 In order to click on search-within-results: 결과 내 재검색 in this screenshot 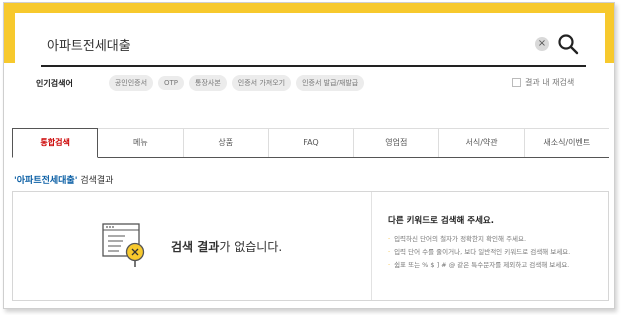, I will do `click(543, 82)`.